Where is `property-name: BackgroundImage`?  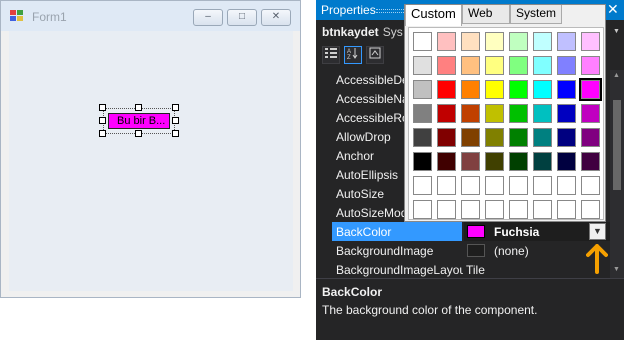 property-name: BackgroundImage is located at coordinates (385, 251).